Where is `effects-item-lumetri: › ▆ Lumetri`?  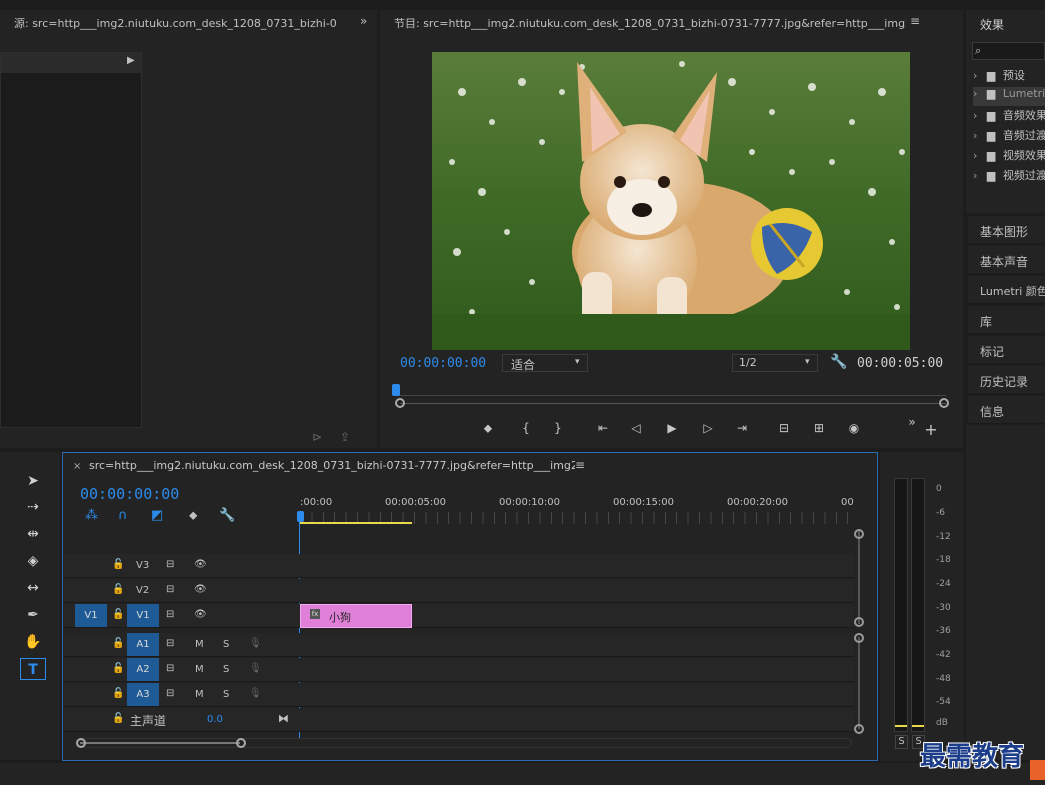 effects-item-lumetri: › ▆ Lumetri is located at coordinates (1009, 96).